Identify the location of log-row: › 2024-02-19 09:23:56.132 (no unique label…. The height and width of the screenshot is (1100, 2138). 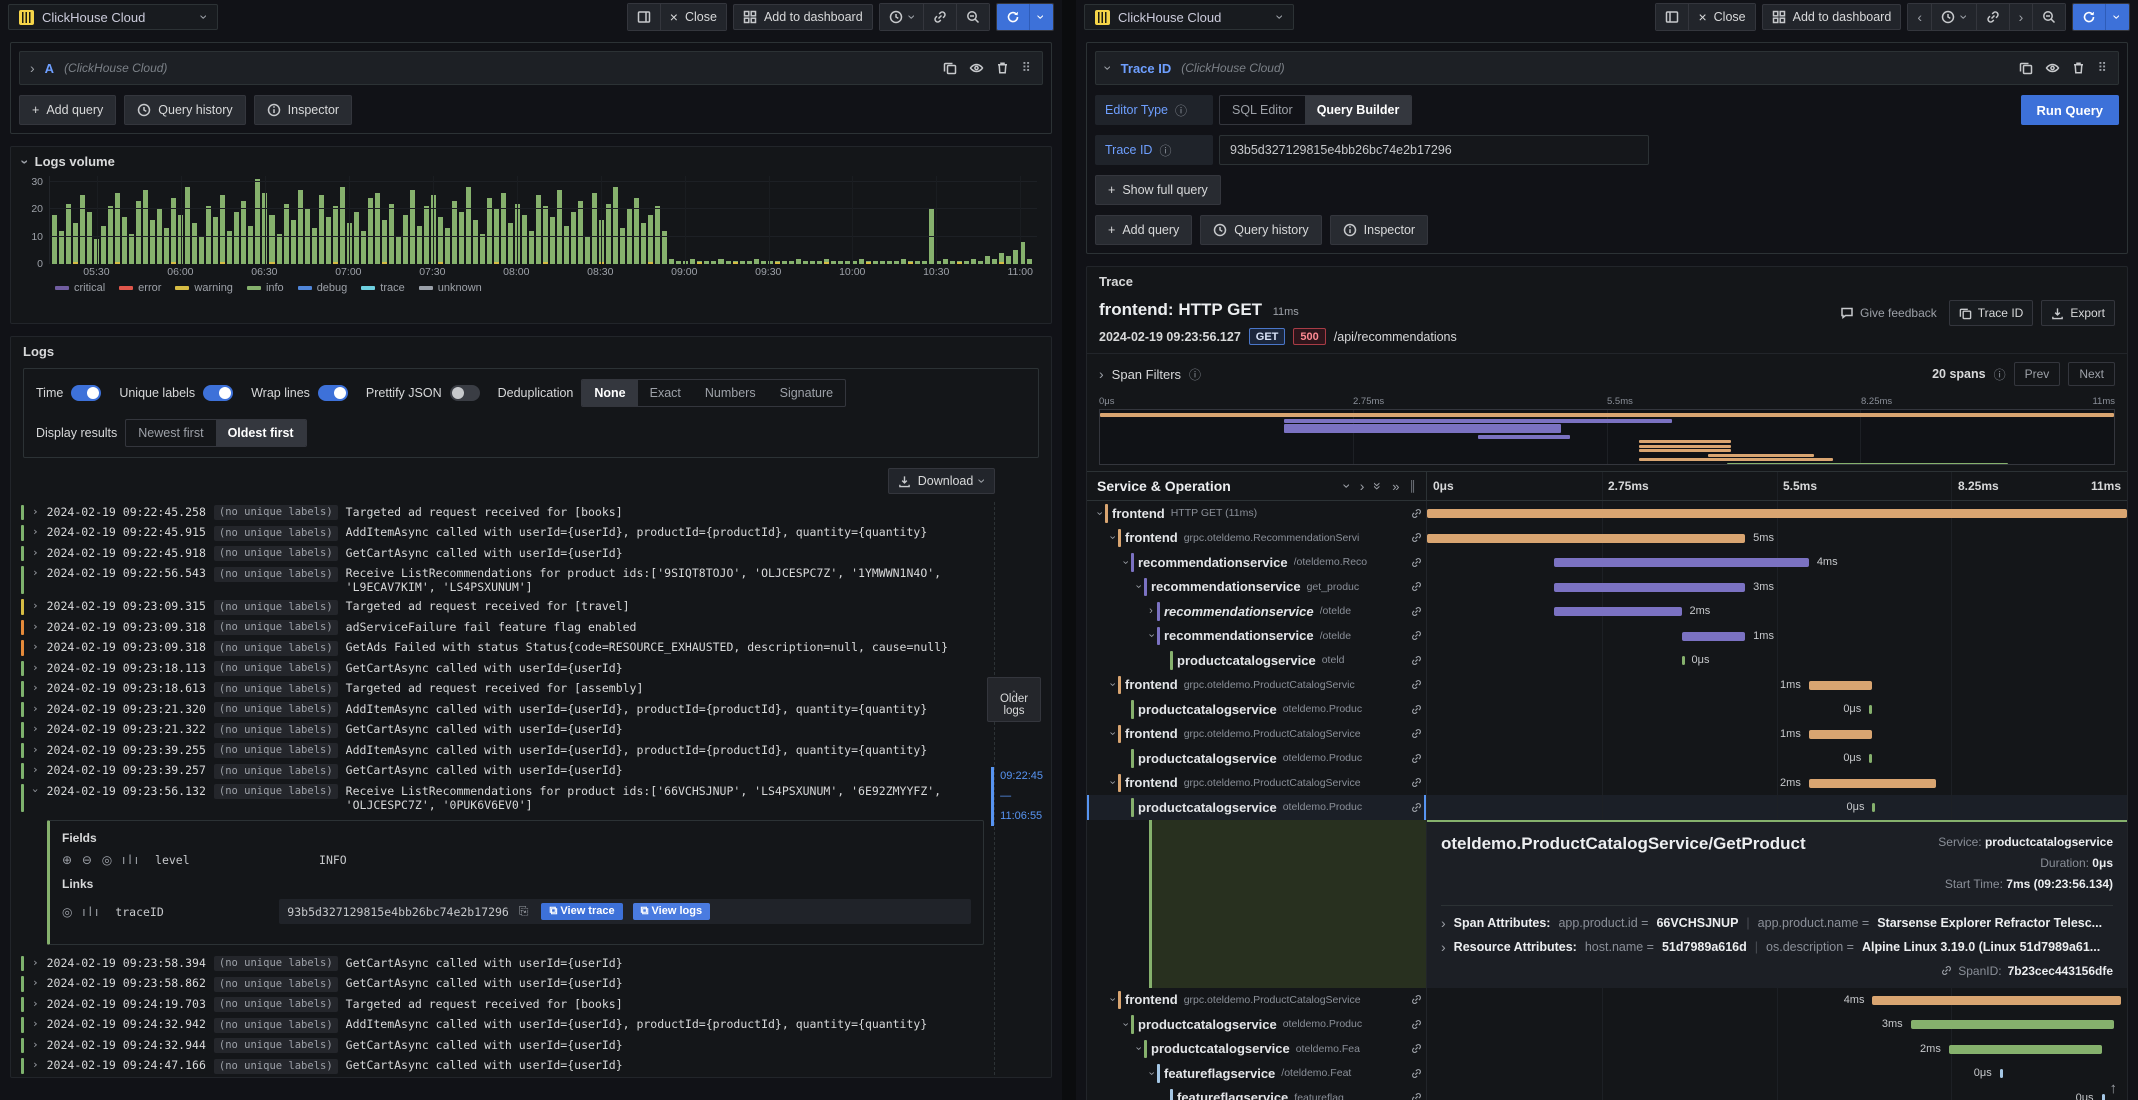
(507, 797).